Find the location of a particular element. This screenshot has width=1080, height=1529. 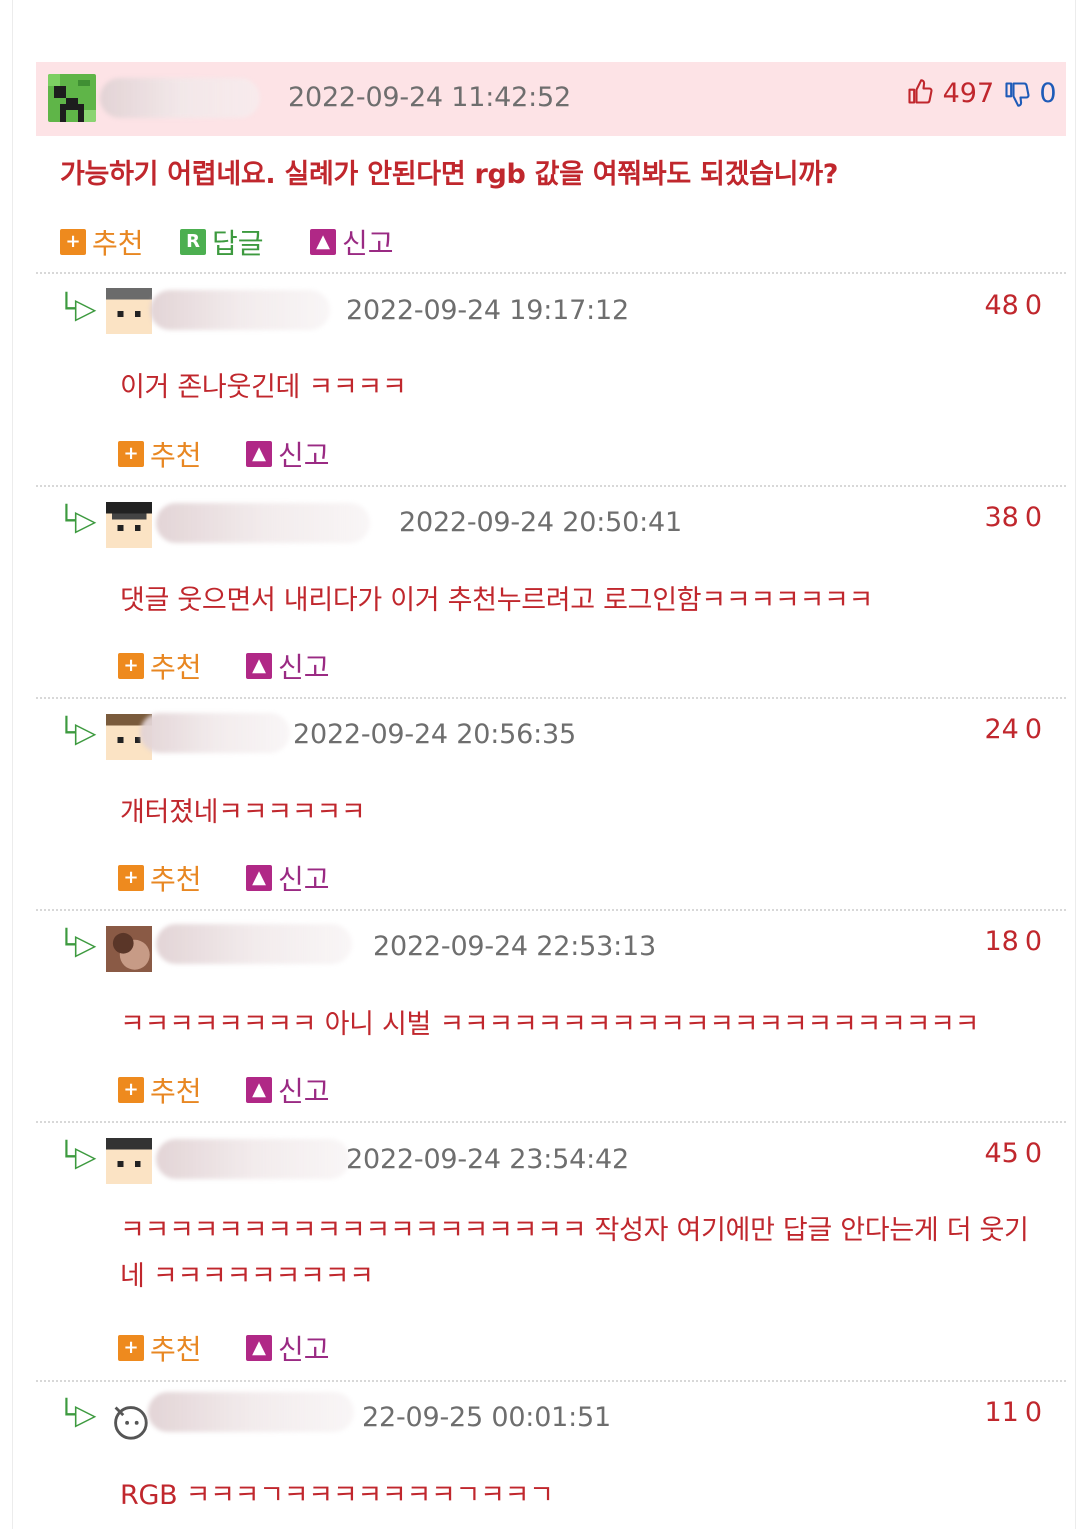

reply-score: 24 0 is located at coordinates (1013, 729).